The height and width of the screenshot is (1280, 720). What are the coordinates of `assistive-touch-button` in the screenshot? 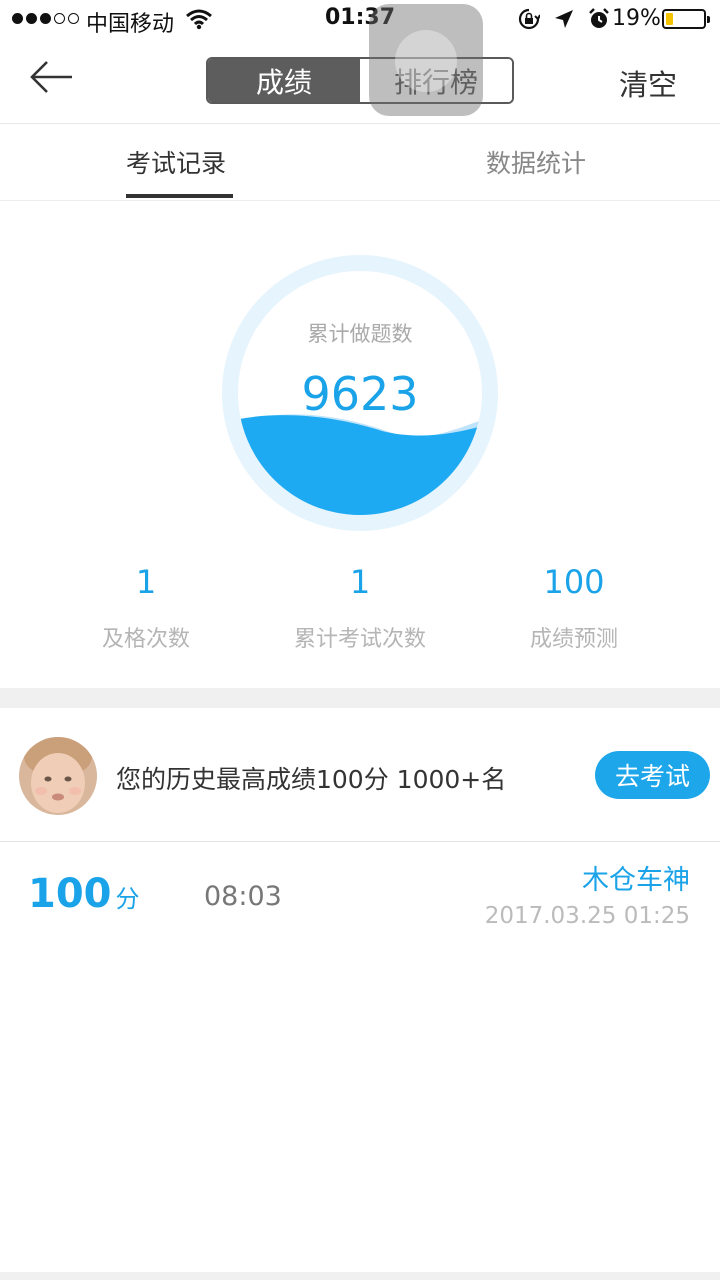 It's located at (426, 60).